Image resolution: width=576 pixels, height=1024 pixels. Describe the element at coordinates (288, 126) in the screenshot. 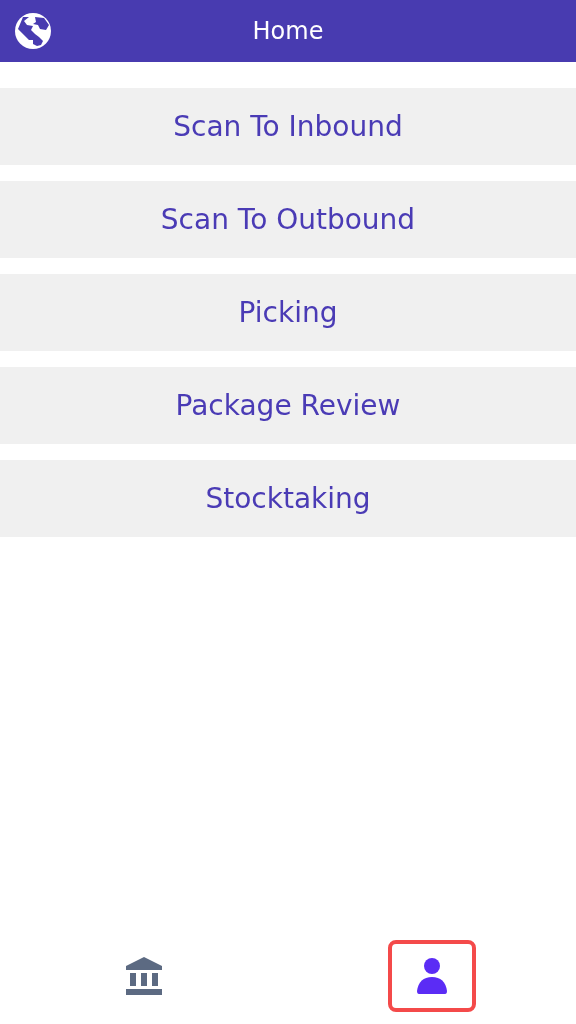

I see `menu-button: Scan To Inbound` at that location.